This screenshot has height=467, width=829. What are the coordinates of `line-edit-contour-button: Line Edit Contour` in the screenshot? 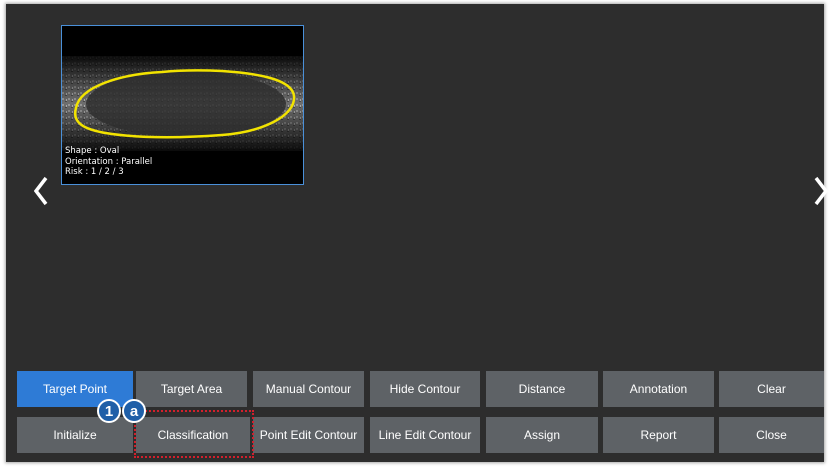 It's located at (425, 435).